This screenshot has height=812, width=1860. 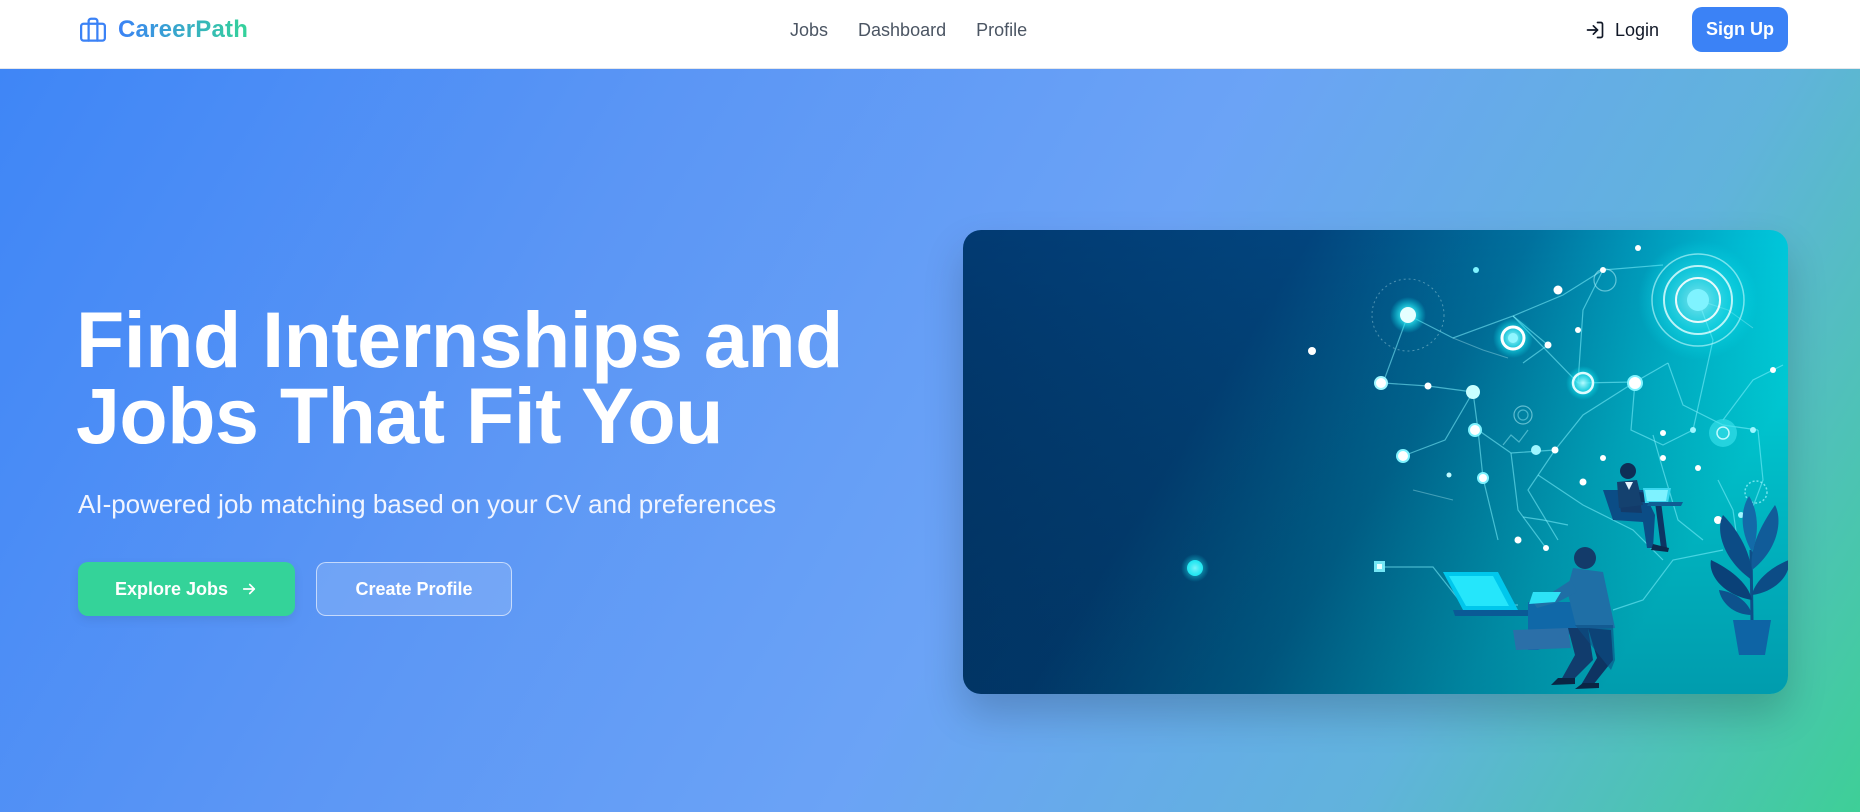 What do you see at coordinates (249, 589) in the screenshot?
I see `arrow-right-icon` at bounding box center [249, 589].